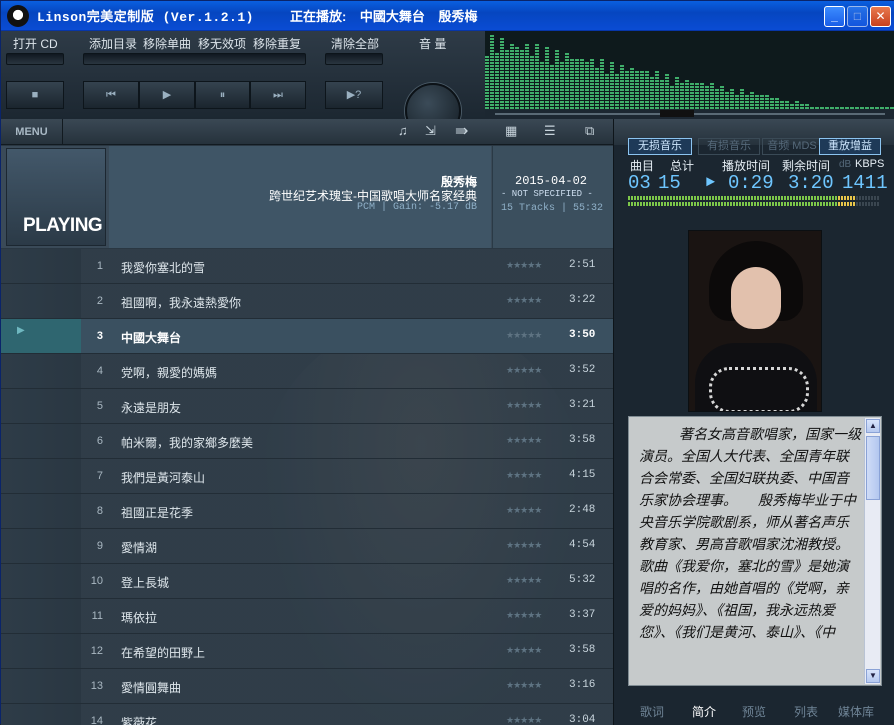  I want to click on track-row: 11 瑪依拉 ★★★★★ 3:37, so click(307, 616).